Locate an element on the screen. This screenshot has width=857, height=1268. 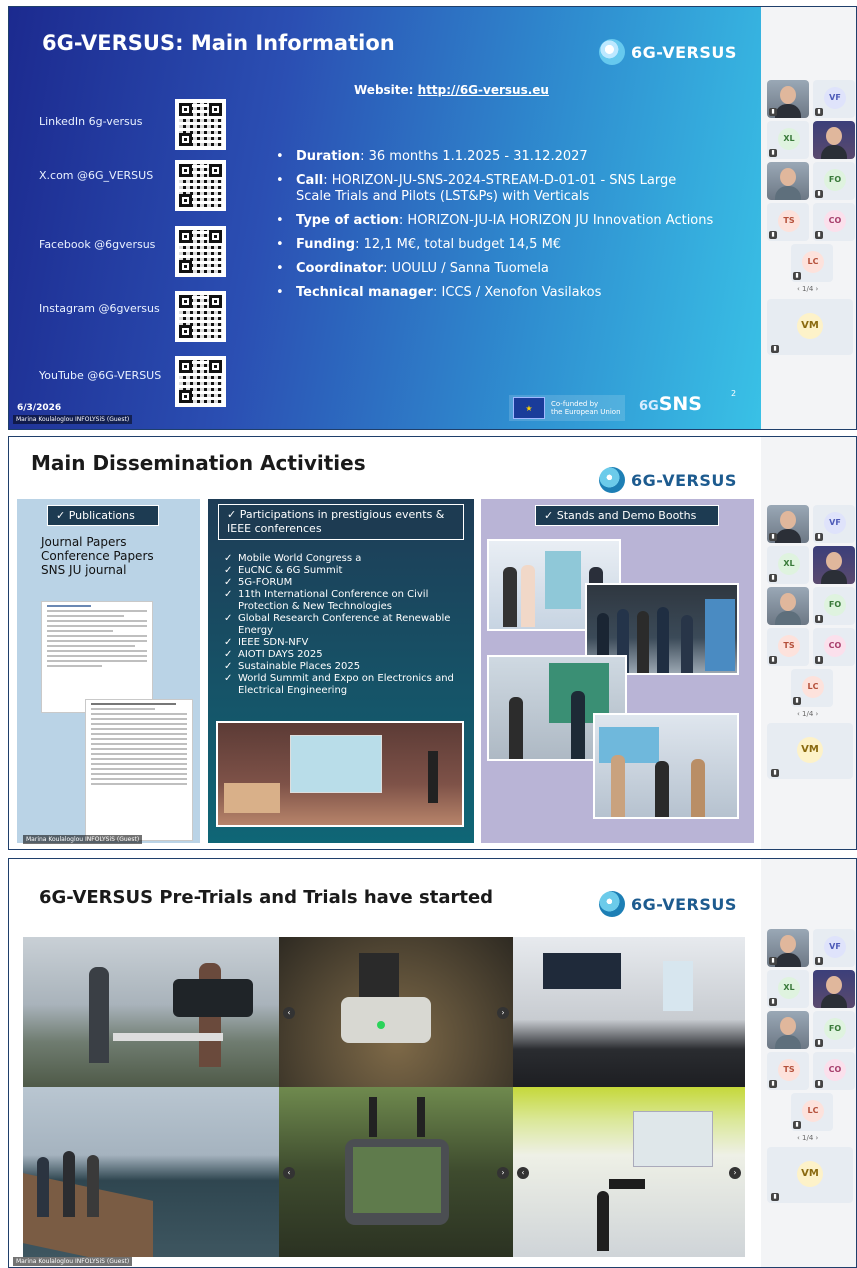
slide-title: 6G-VERSUS: Main Information is located at coordinates (218, 43).